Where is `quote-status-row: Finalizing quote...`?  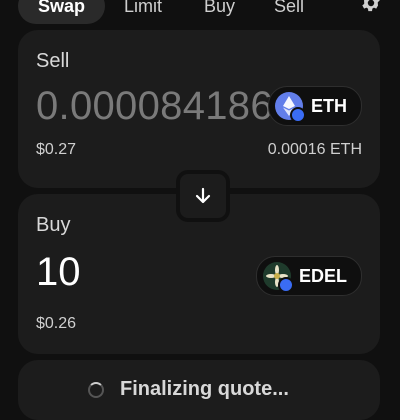
quote-status-row: Finalizing quote... is located at coordinates (188, 389).